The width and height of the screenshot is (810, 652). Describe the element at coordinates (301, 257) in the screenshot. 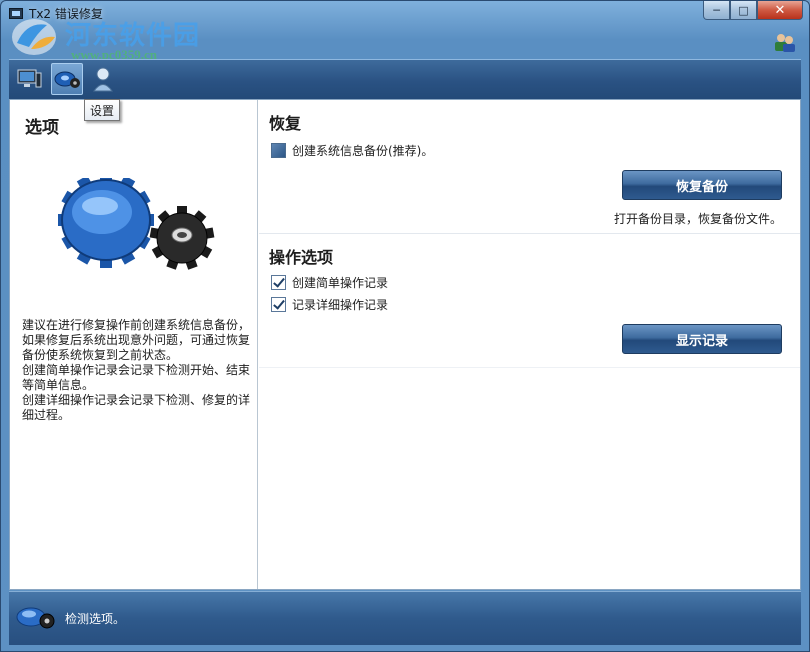

I see `operation-options-title: 操作选项` at that location.